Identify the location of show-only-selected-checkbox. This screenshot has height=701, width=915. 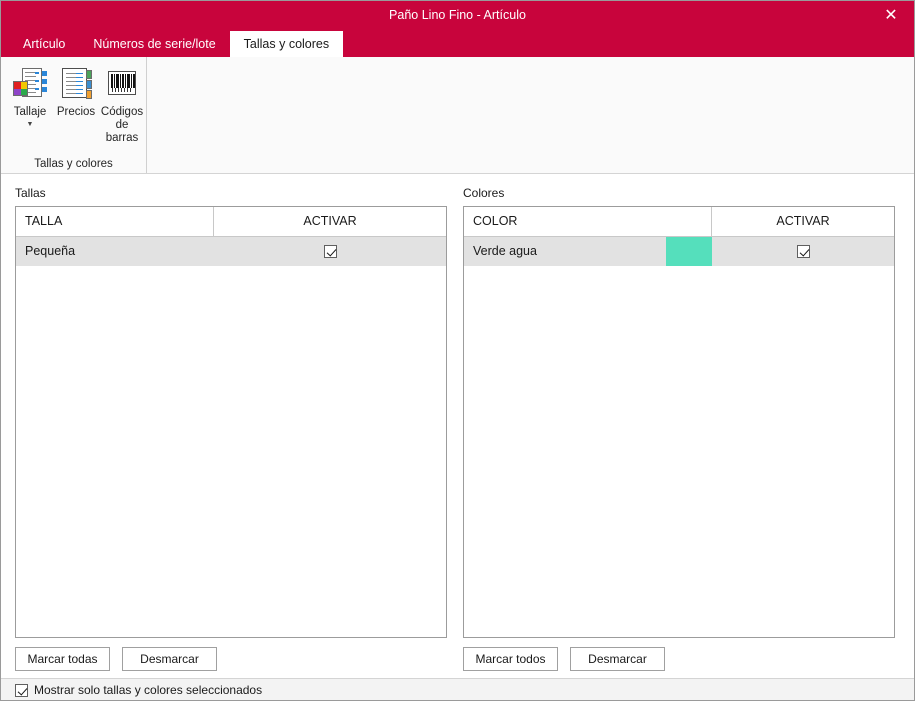
(21, 690).